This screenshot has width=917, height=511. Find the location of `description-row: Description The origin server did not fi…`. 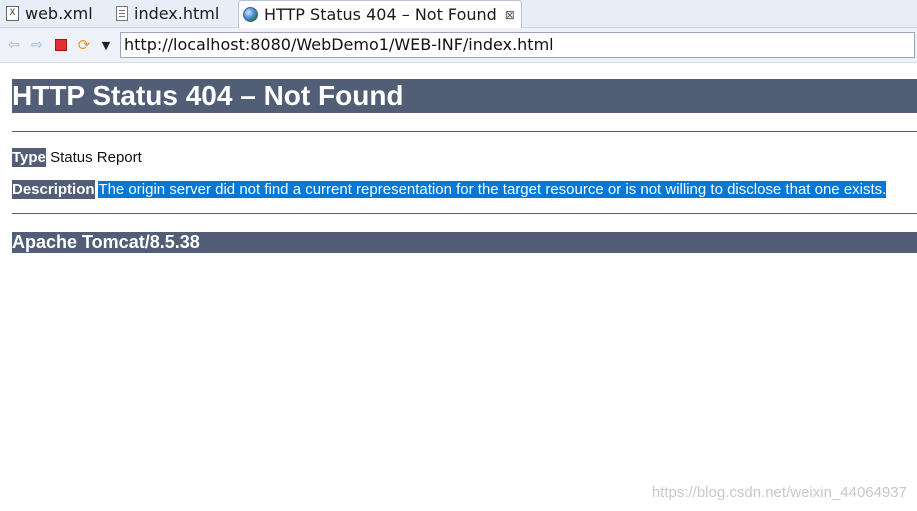

description-row: Description The origin server did not fi… is located at coordinates (449, 189).